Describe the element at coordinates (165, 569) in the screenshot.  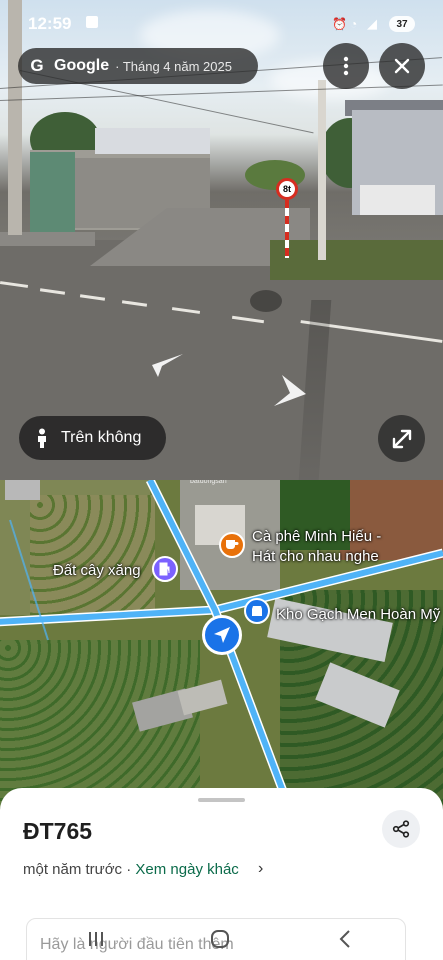
I see `gas-station-icon` at that location.